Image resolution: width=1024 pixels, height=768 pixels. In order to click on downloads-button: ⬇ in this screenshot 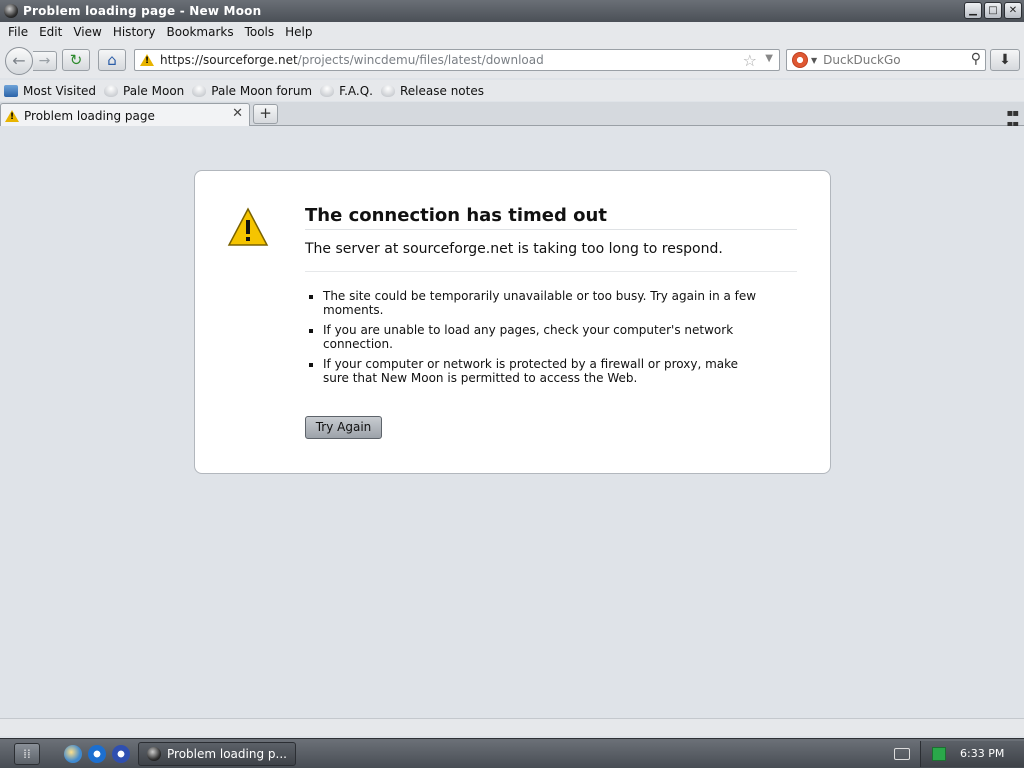, I will do `click(1005, 60)`.